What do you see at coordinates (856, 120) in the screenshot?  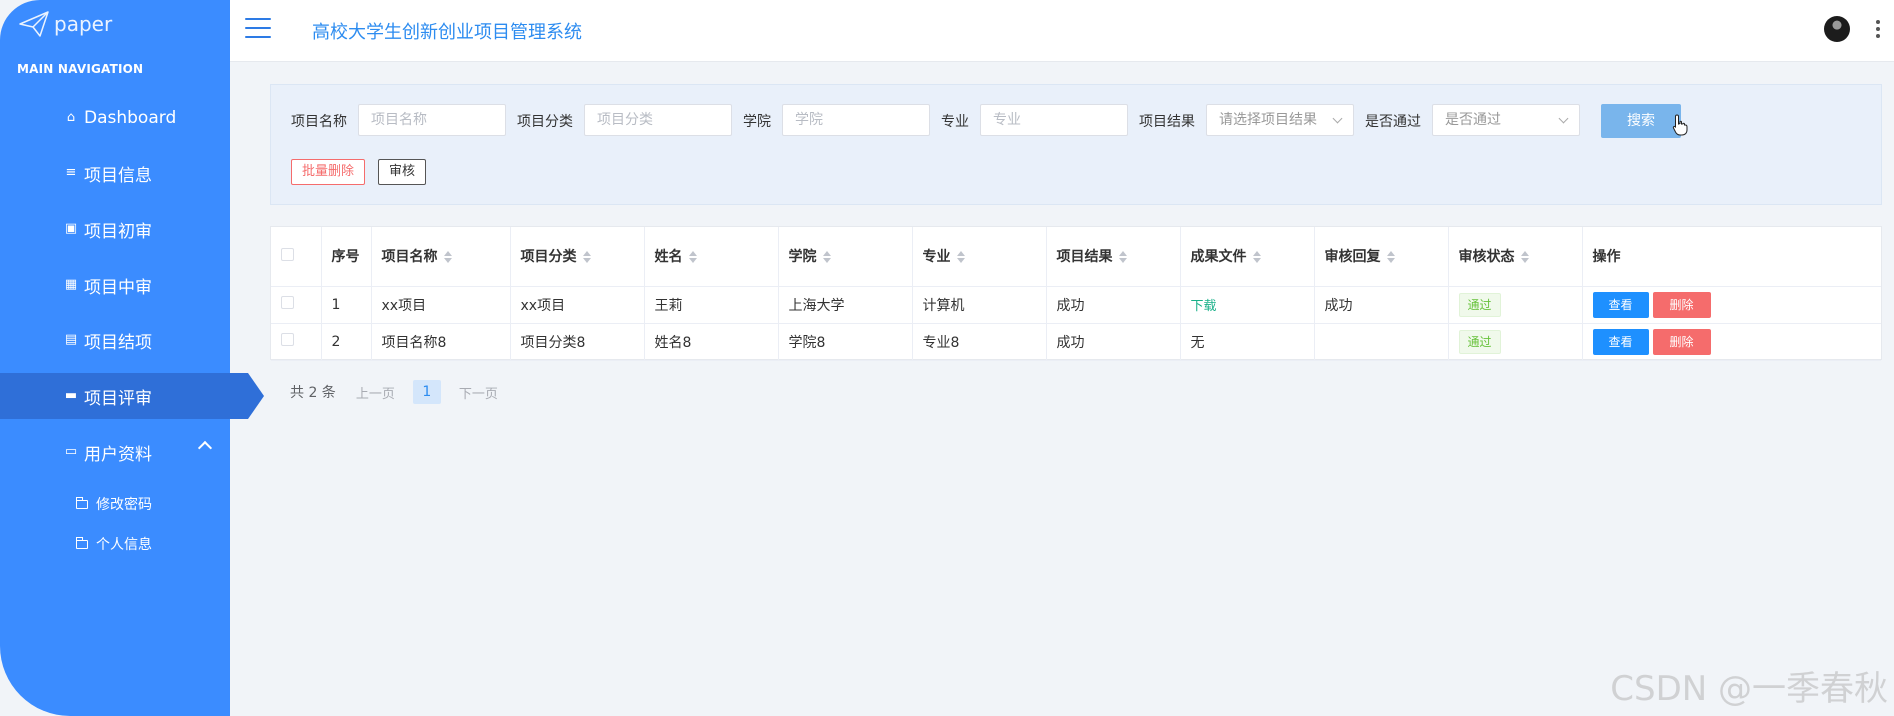 I see `college-input` at bounding box center [856, 120].